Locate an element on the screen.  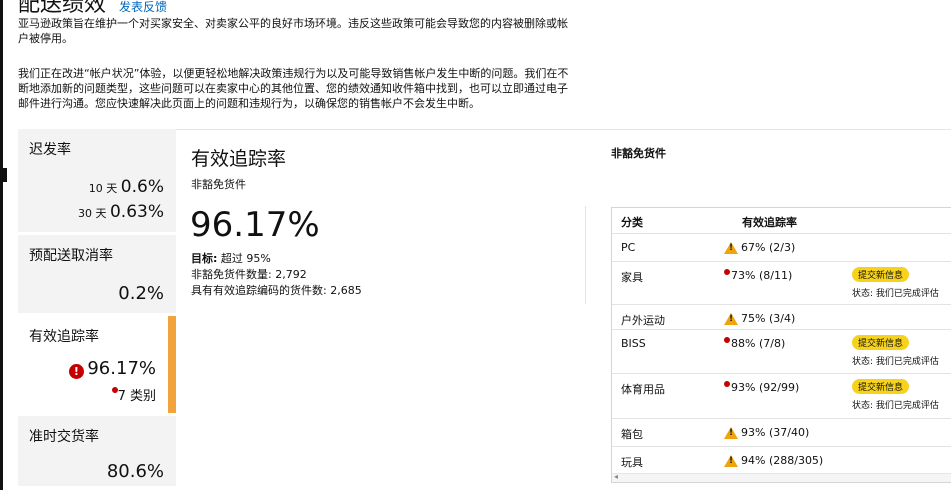
table-row: 户外运动 75% (3/4) is located at coordinates (781, 317).